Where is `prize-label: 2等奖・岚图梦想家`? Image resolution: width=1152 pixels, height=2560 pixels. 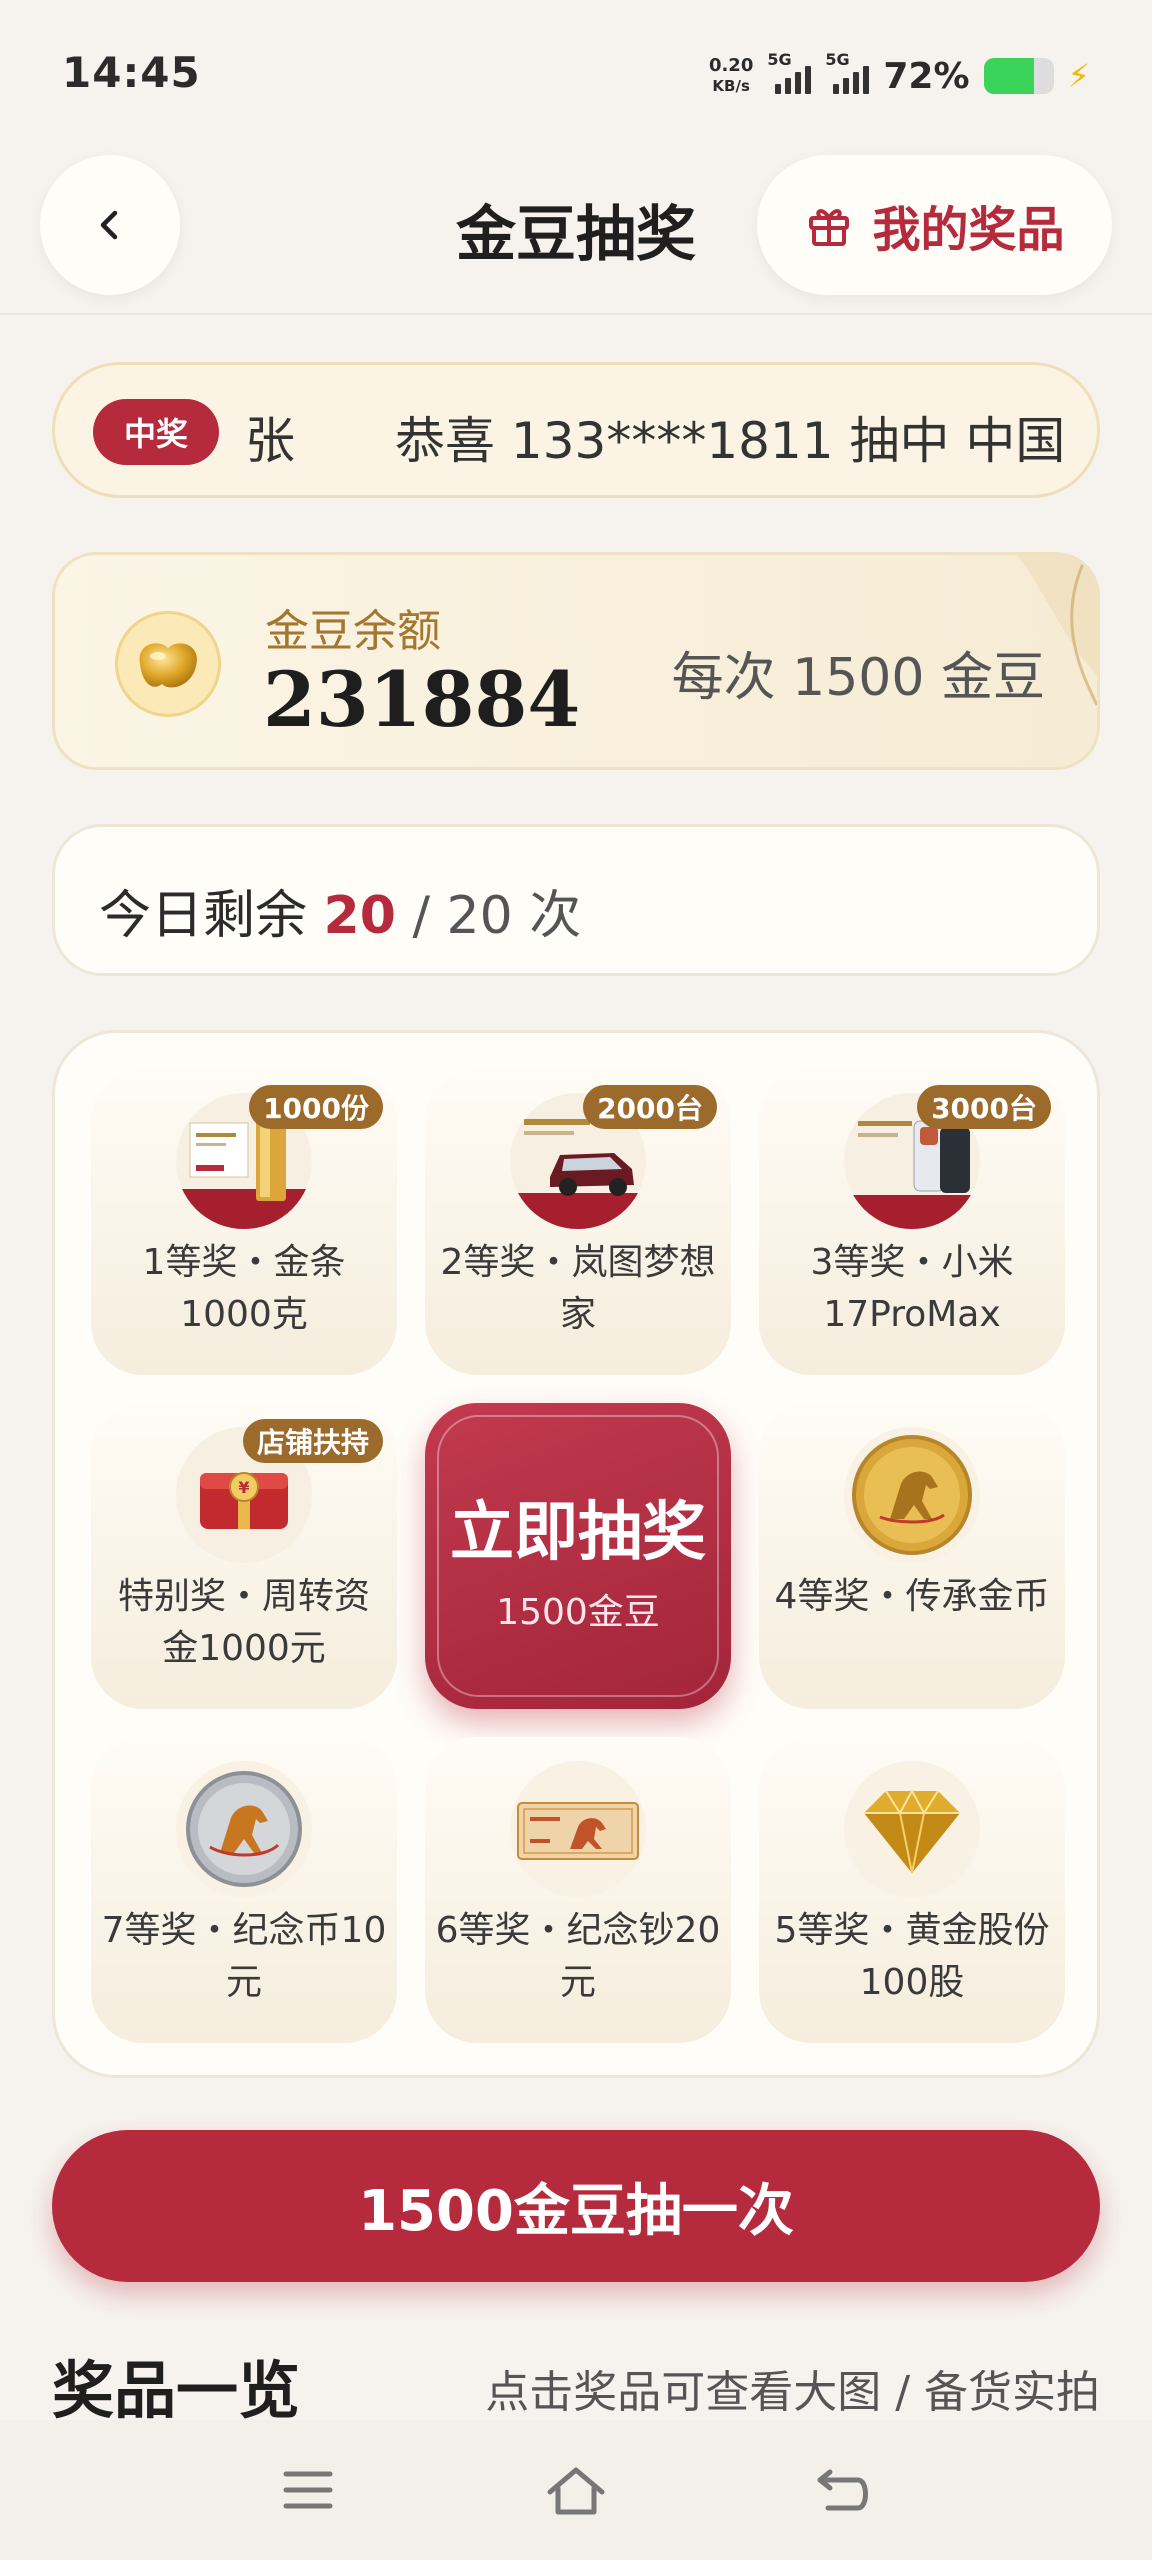
prize-label: 2等奖・岚图梦想家 is located at coordinates (578, 1288).